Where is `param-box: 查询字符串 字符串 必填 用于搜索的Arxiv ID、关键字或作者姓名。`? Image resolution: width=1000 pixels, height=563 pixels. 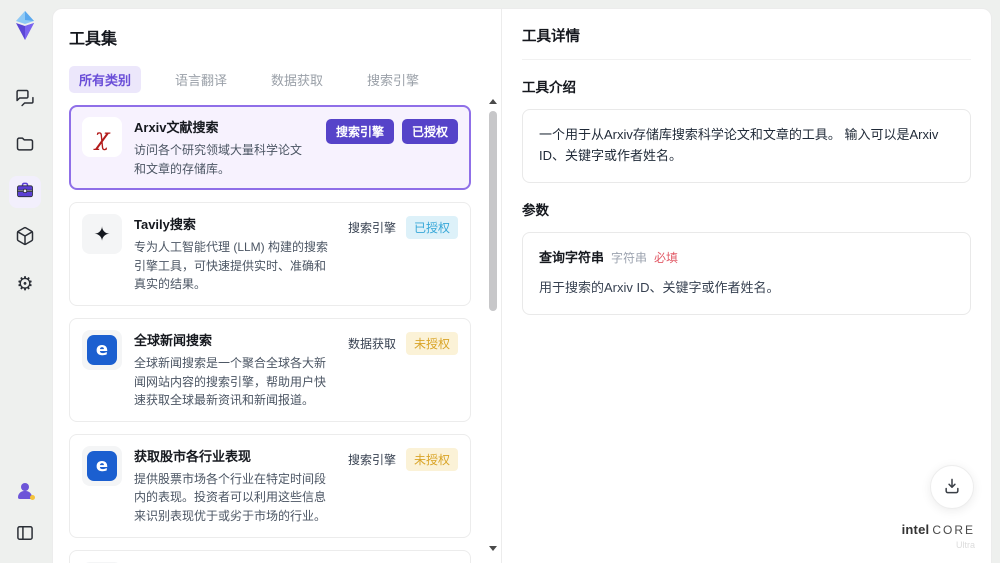 param-box: 查询字符串 字符串 必填 用于搜索的Arxiv ID、关键字或作者姓名。 is located at coordinates (746, 273).